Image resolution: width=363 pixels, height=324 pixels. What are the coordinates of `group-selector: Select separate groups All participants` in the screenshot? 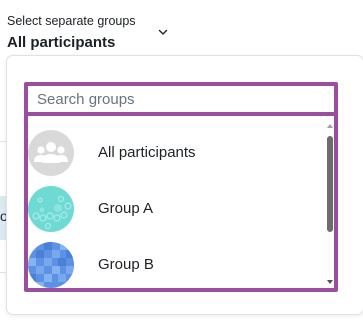 It's located at (92, 34).